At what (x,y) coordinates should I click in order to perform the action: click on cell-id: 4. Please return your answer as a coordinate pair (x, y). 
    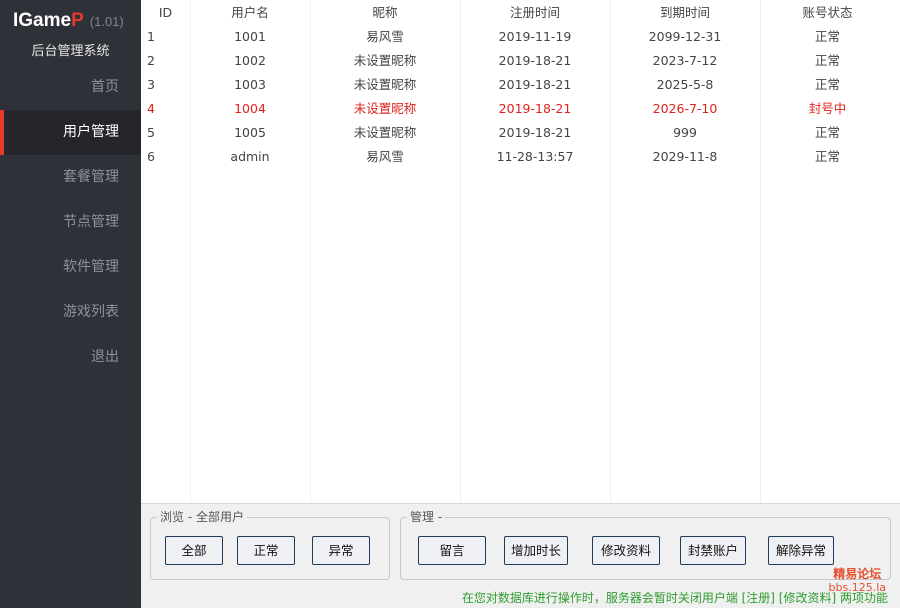
    Looking at the image, I should click on (151, 108).